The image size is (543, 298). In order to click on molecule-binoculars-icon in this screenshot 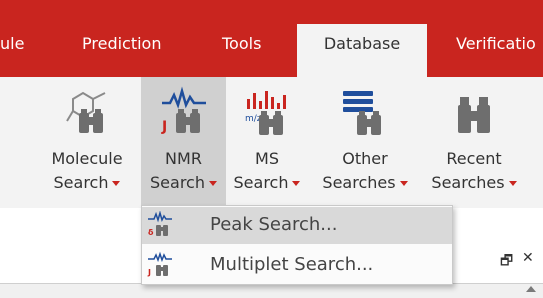, I will do `click(86, 112)`.